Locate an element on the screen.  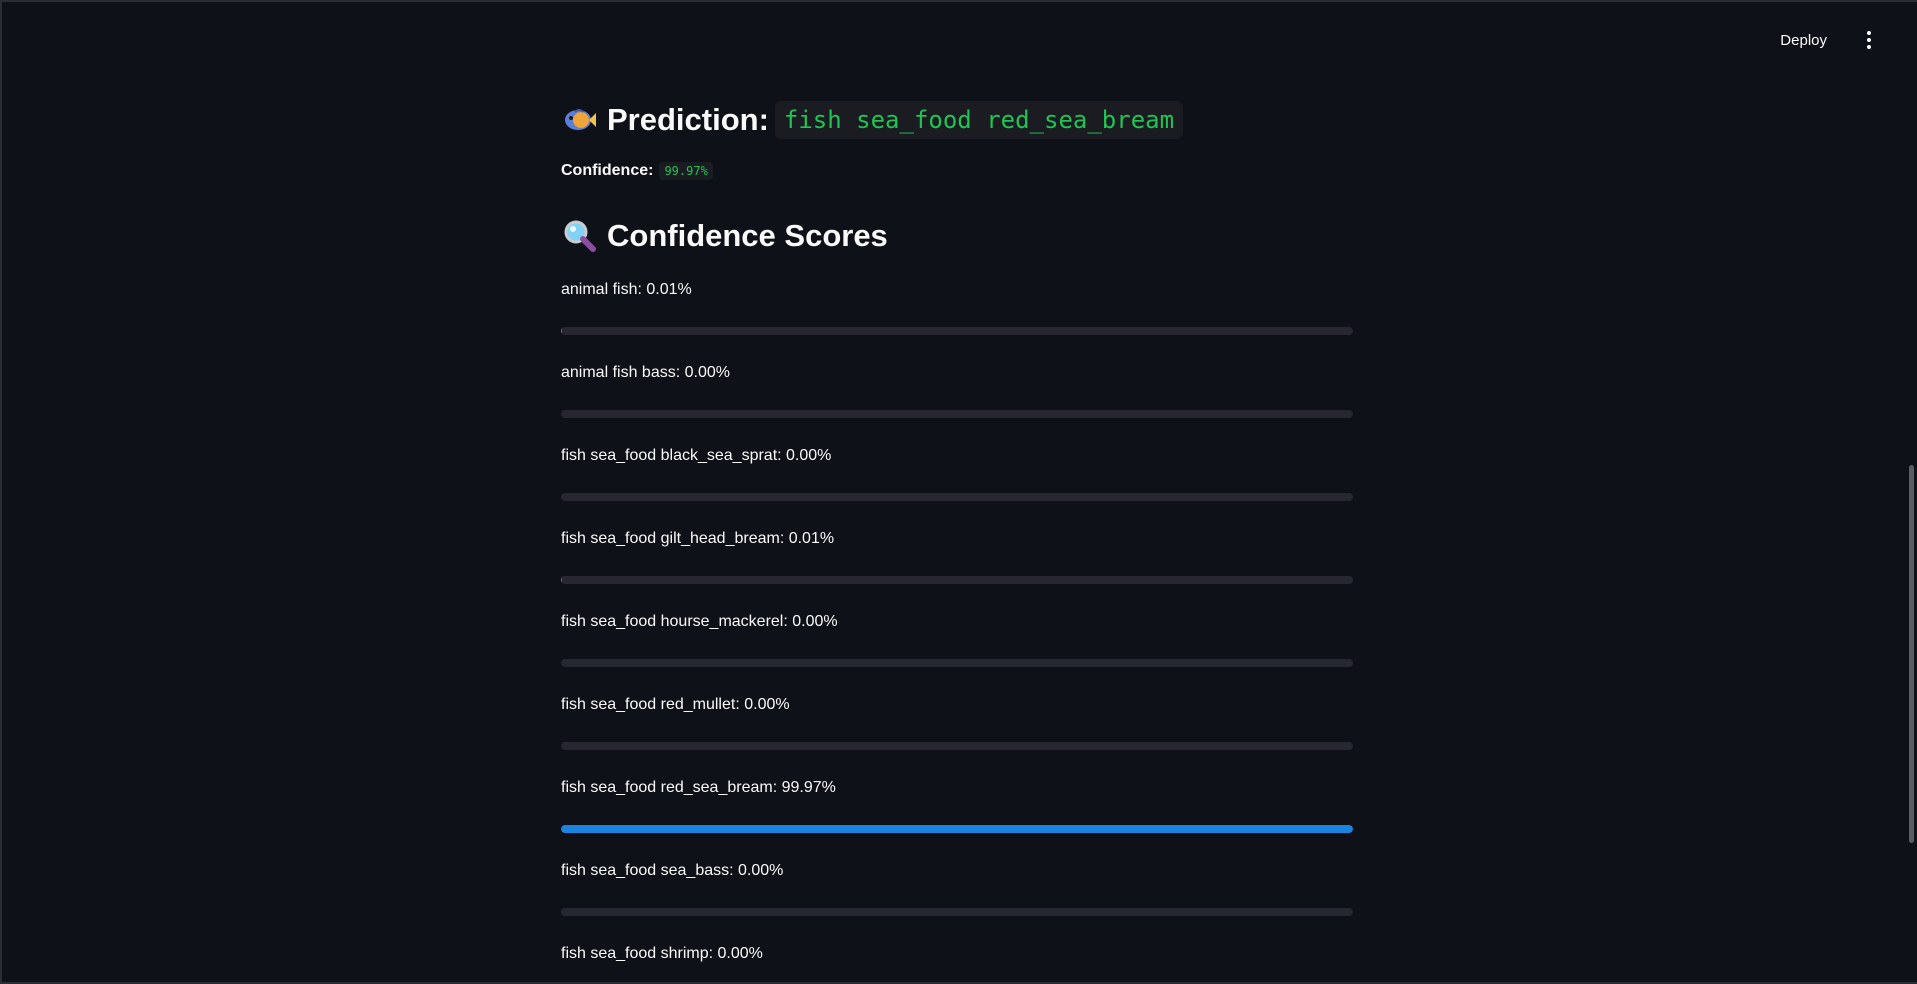
score-label: fish sea_food shrimp: 0.00% is located at coordinates (662, 953).